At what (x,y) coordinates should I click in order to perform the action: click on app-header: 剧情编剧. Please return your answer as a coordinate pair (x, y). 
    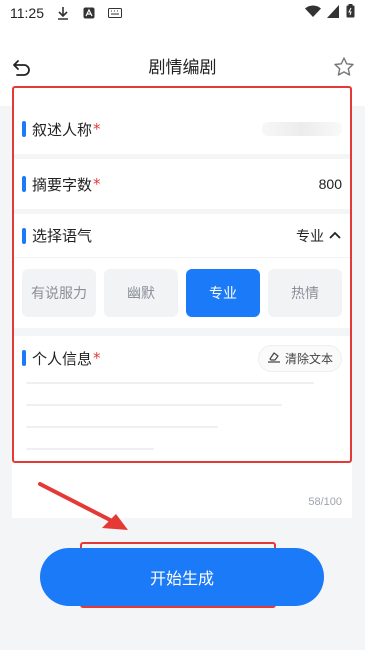
    Looking at the image, I should click on (182, 66).